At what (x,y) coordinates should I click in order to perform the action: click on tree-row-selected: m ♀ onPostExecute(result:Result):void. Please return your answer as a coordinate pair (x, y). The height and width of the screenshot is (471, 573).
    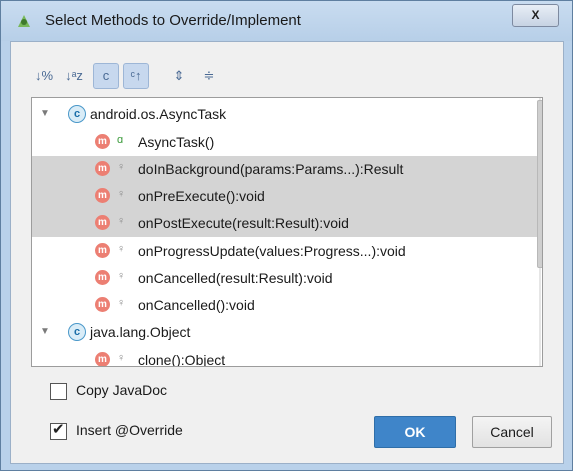
    Looking at the image, I should click on (284, 223).